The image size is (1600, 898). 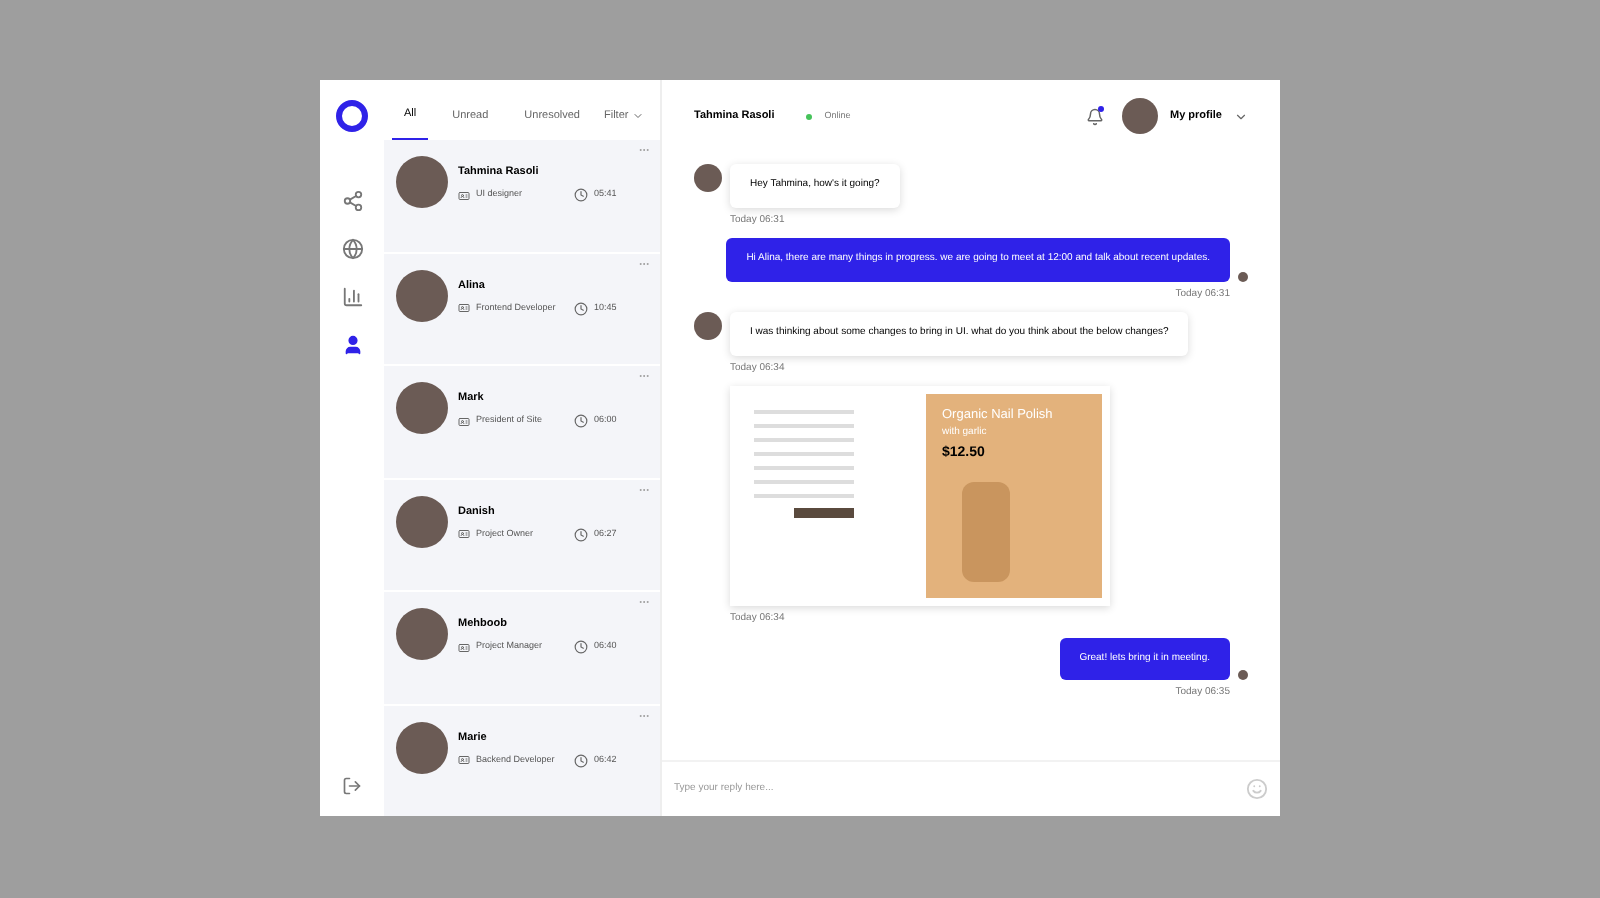 I want to click on product-photo-placeholder, so click(x=986, y=531).